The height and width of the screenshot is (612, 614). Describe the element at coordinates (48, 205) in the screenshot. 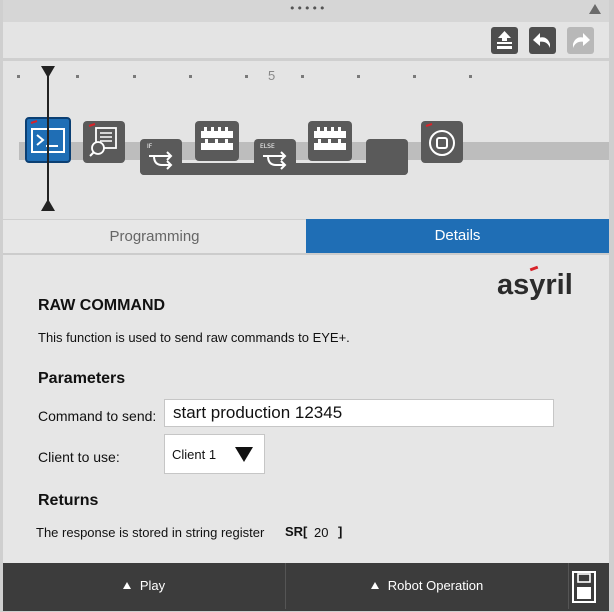

I see `cursor-bottom-arrow-icon` at that location.